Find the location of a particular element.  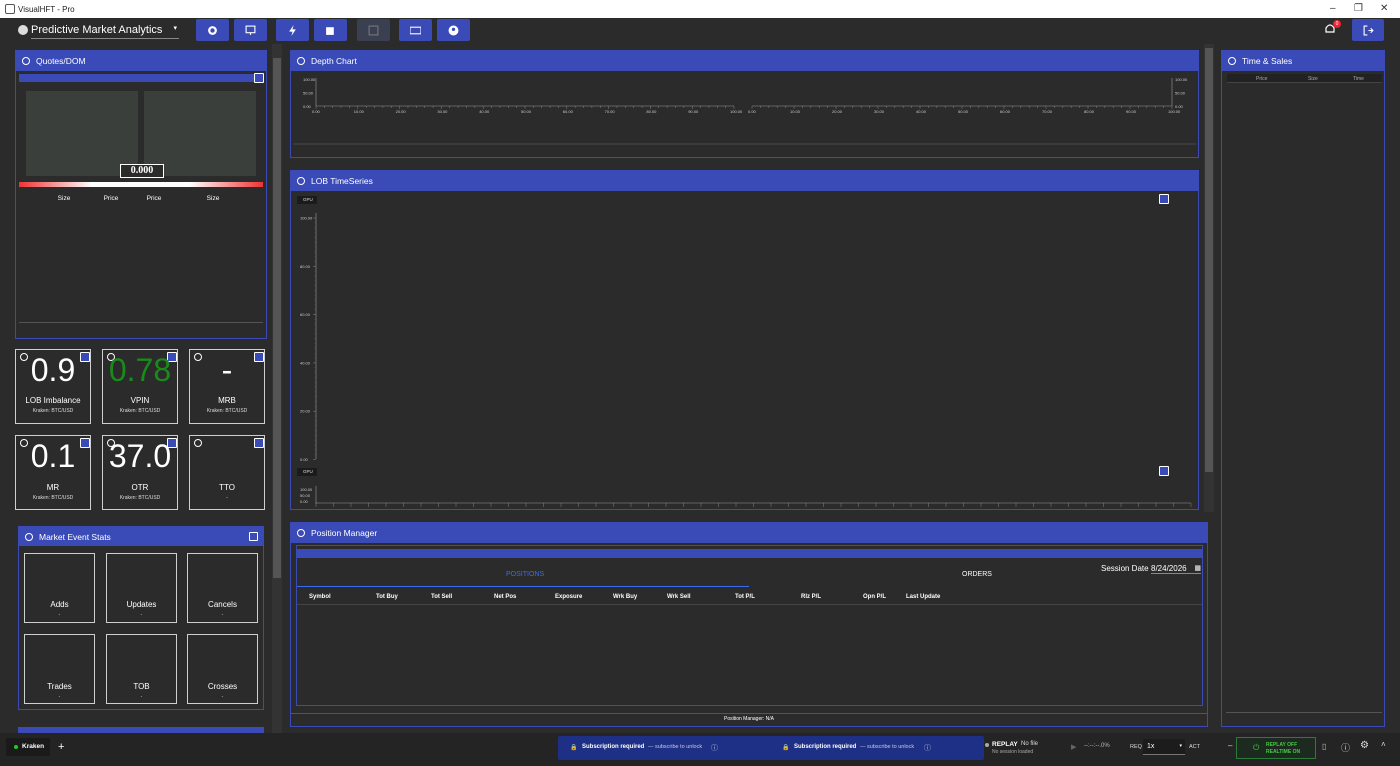

col-tot-pl: Tot P/L is located at coordinates (745, 597).